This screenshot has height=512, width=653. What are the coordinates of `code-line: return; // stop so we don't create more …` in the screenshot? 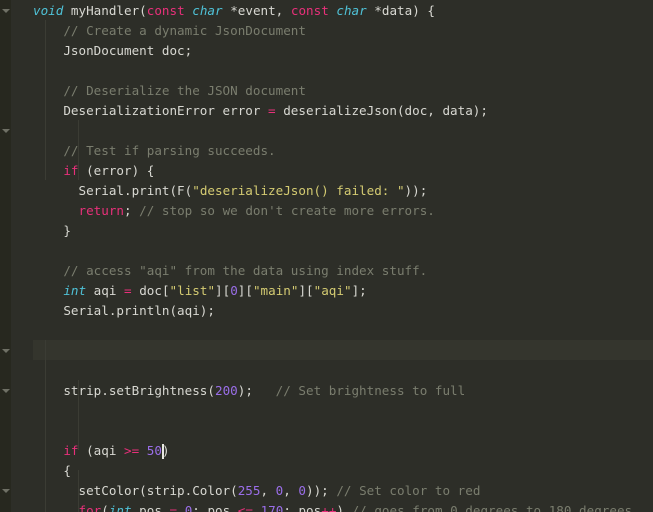 It's located at (326, 211).